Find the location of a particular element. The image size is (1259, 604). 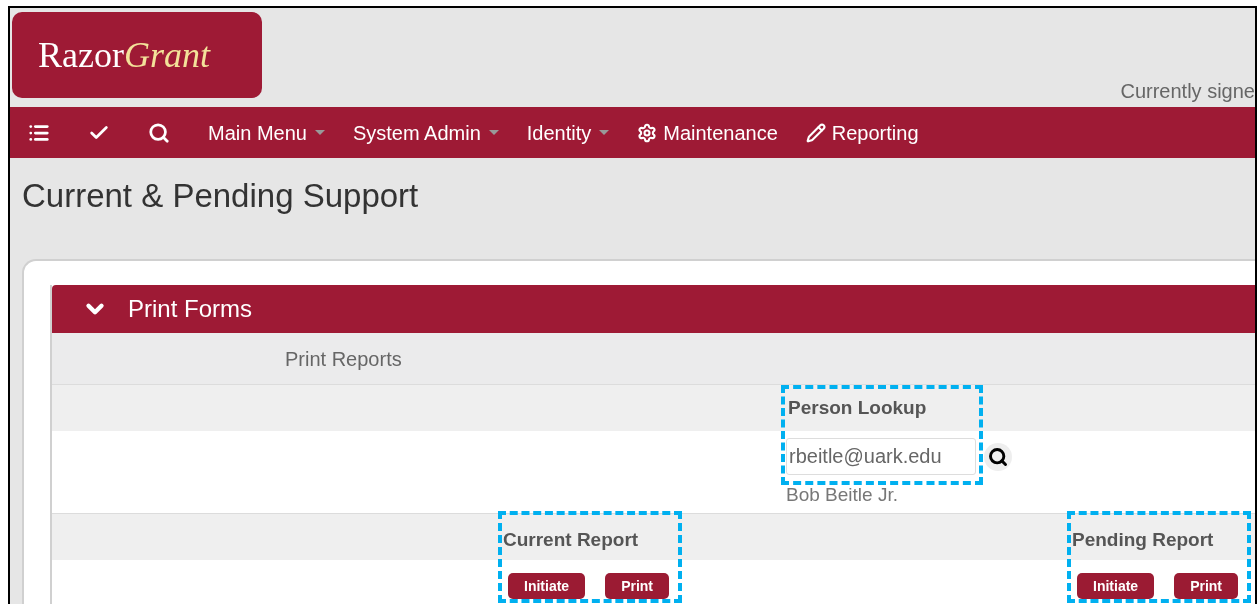

person-name: Bob Beitle Jr. is located at coordinates (842, 495).